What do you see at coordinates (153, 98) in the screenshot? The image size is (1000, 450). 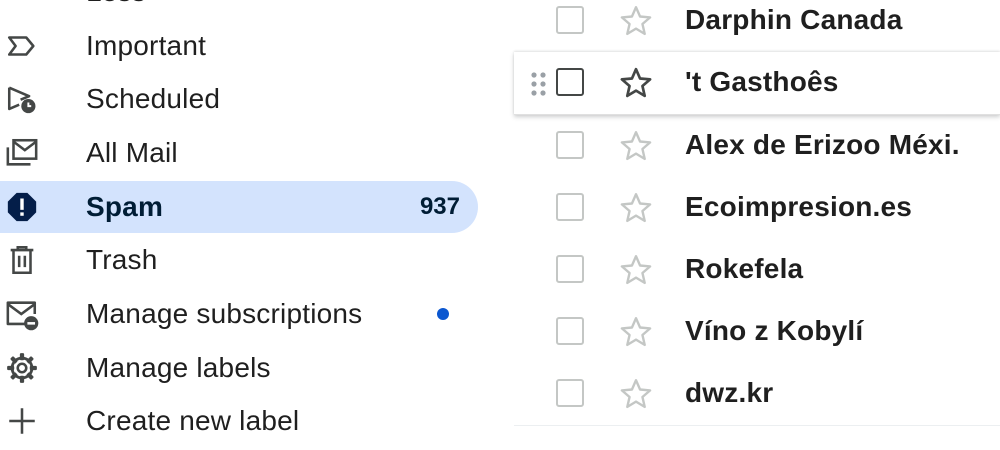 I see `sidebar-item-label: Scheduled` at bounding box center [153, 98].